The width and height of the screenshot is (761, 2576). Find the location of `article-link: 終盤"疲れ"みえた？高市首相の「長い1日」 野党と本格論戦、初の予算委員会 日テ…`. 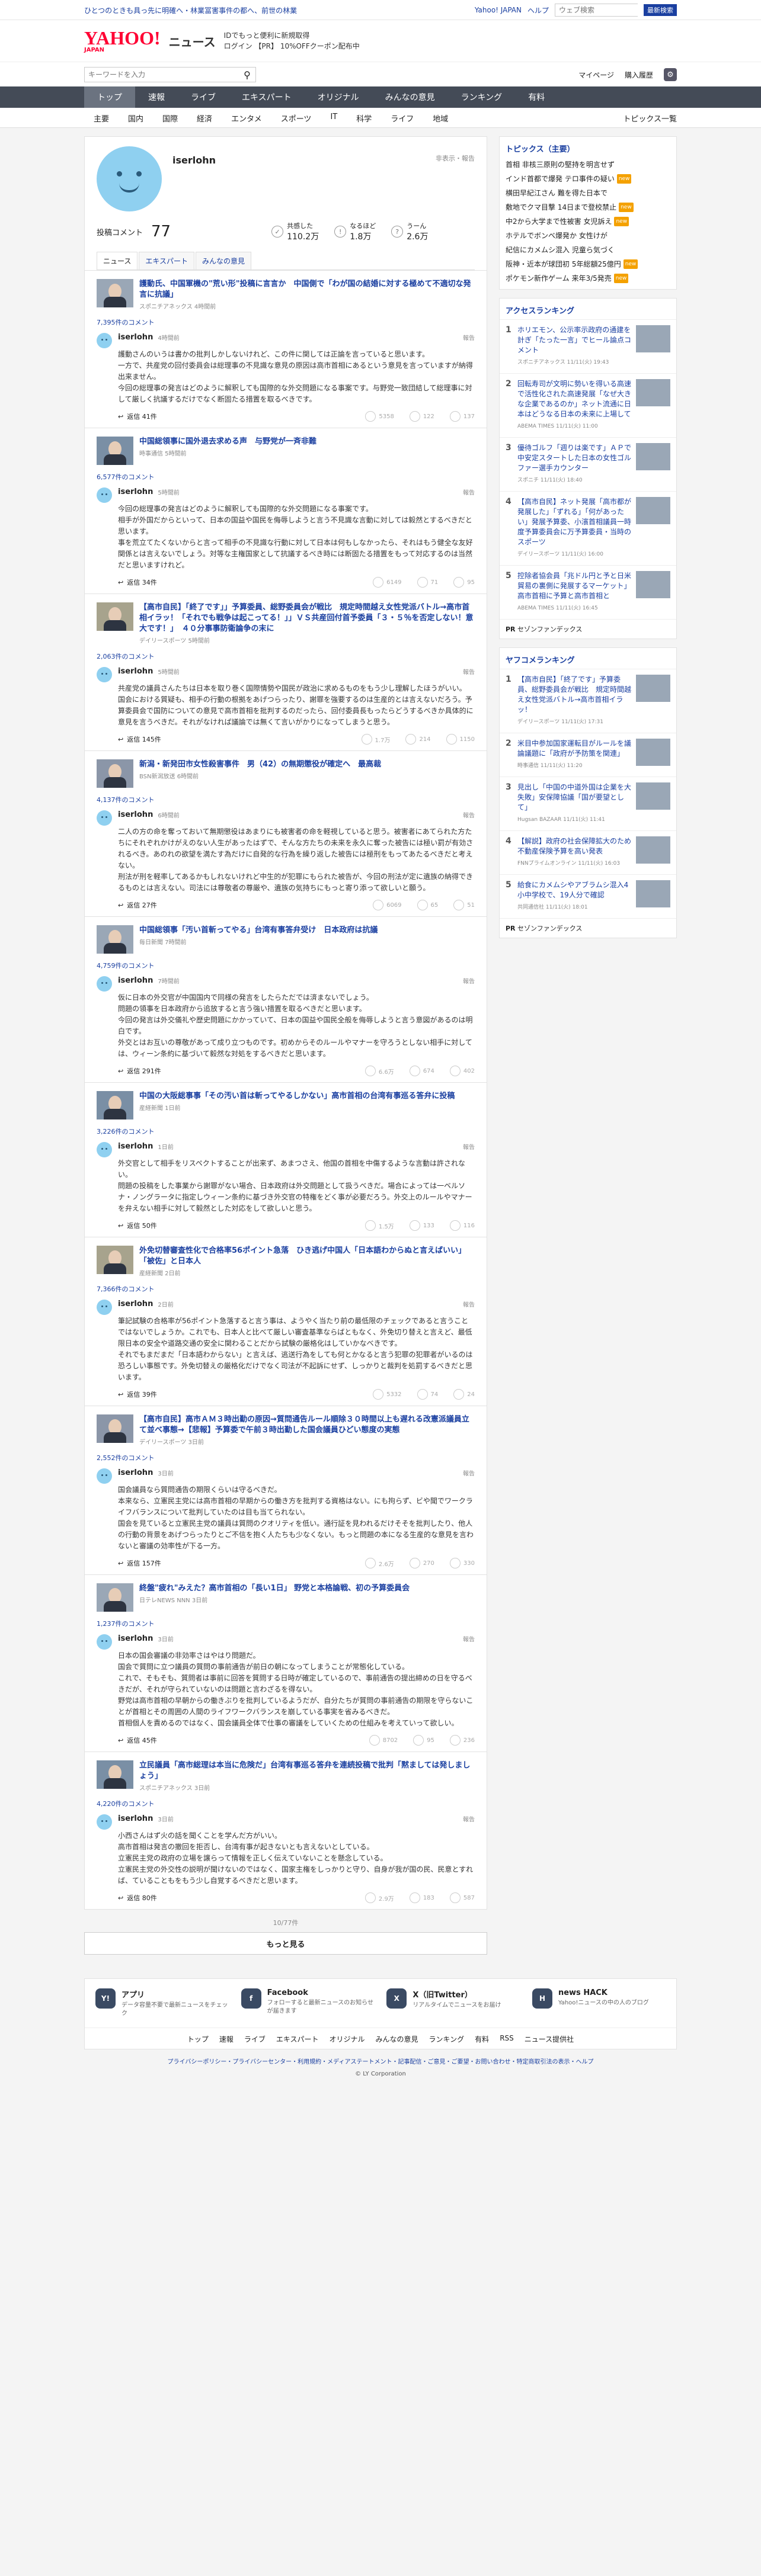

article-link: 終盤"疲れ"みえた？高市首相の「長い1日」 野党と本格論戦、初の予算委員会 日テ… is located at coordinates (286, 1597).